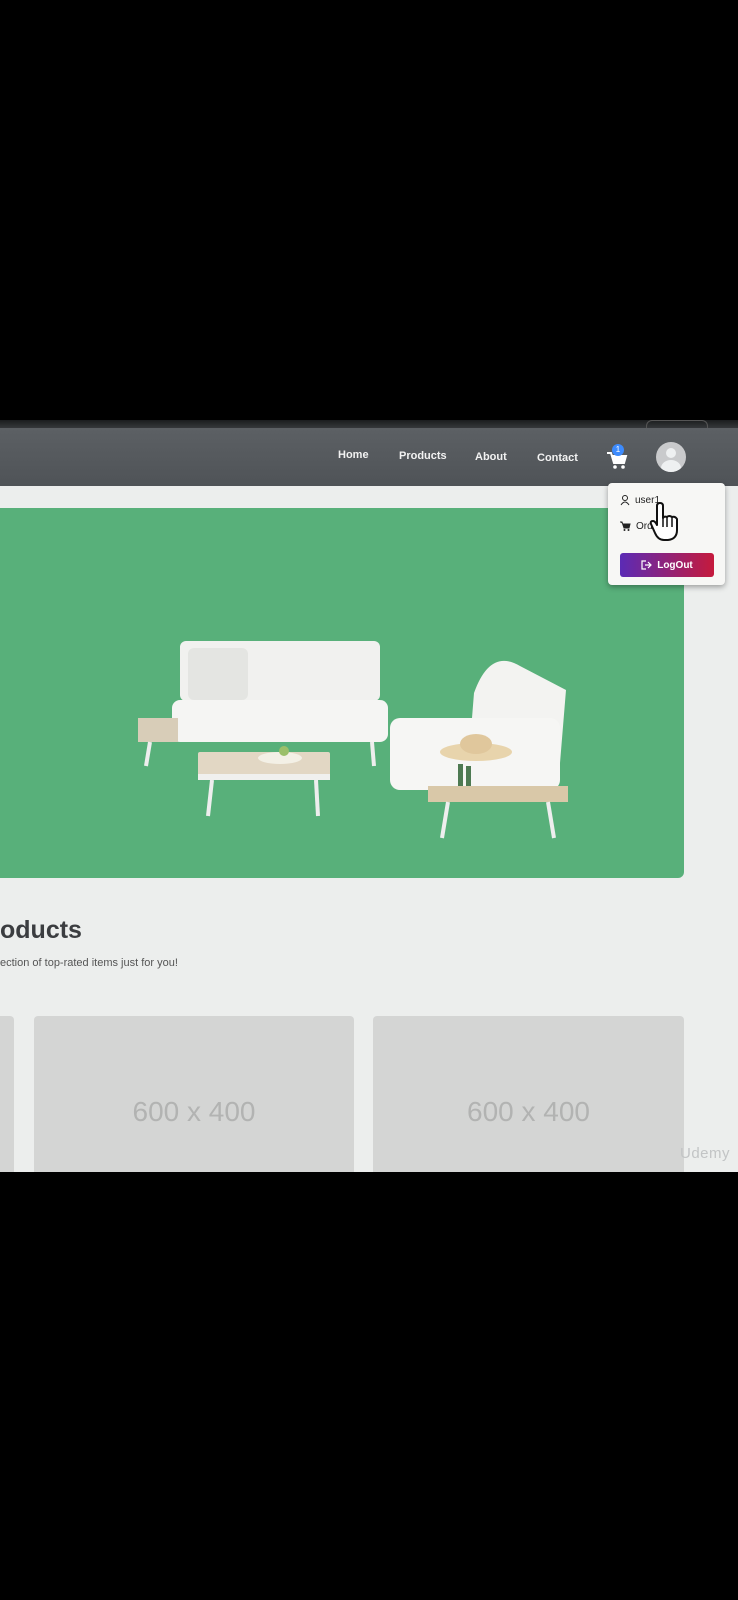 Image resolution: width=738 pixels, height=1600 pixels. What do you see at coordinates (353, 455) in the screenshot?
I see `nav-home-link: Home` at bounding box center [353, 455].